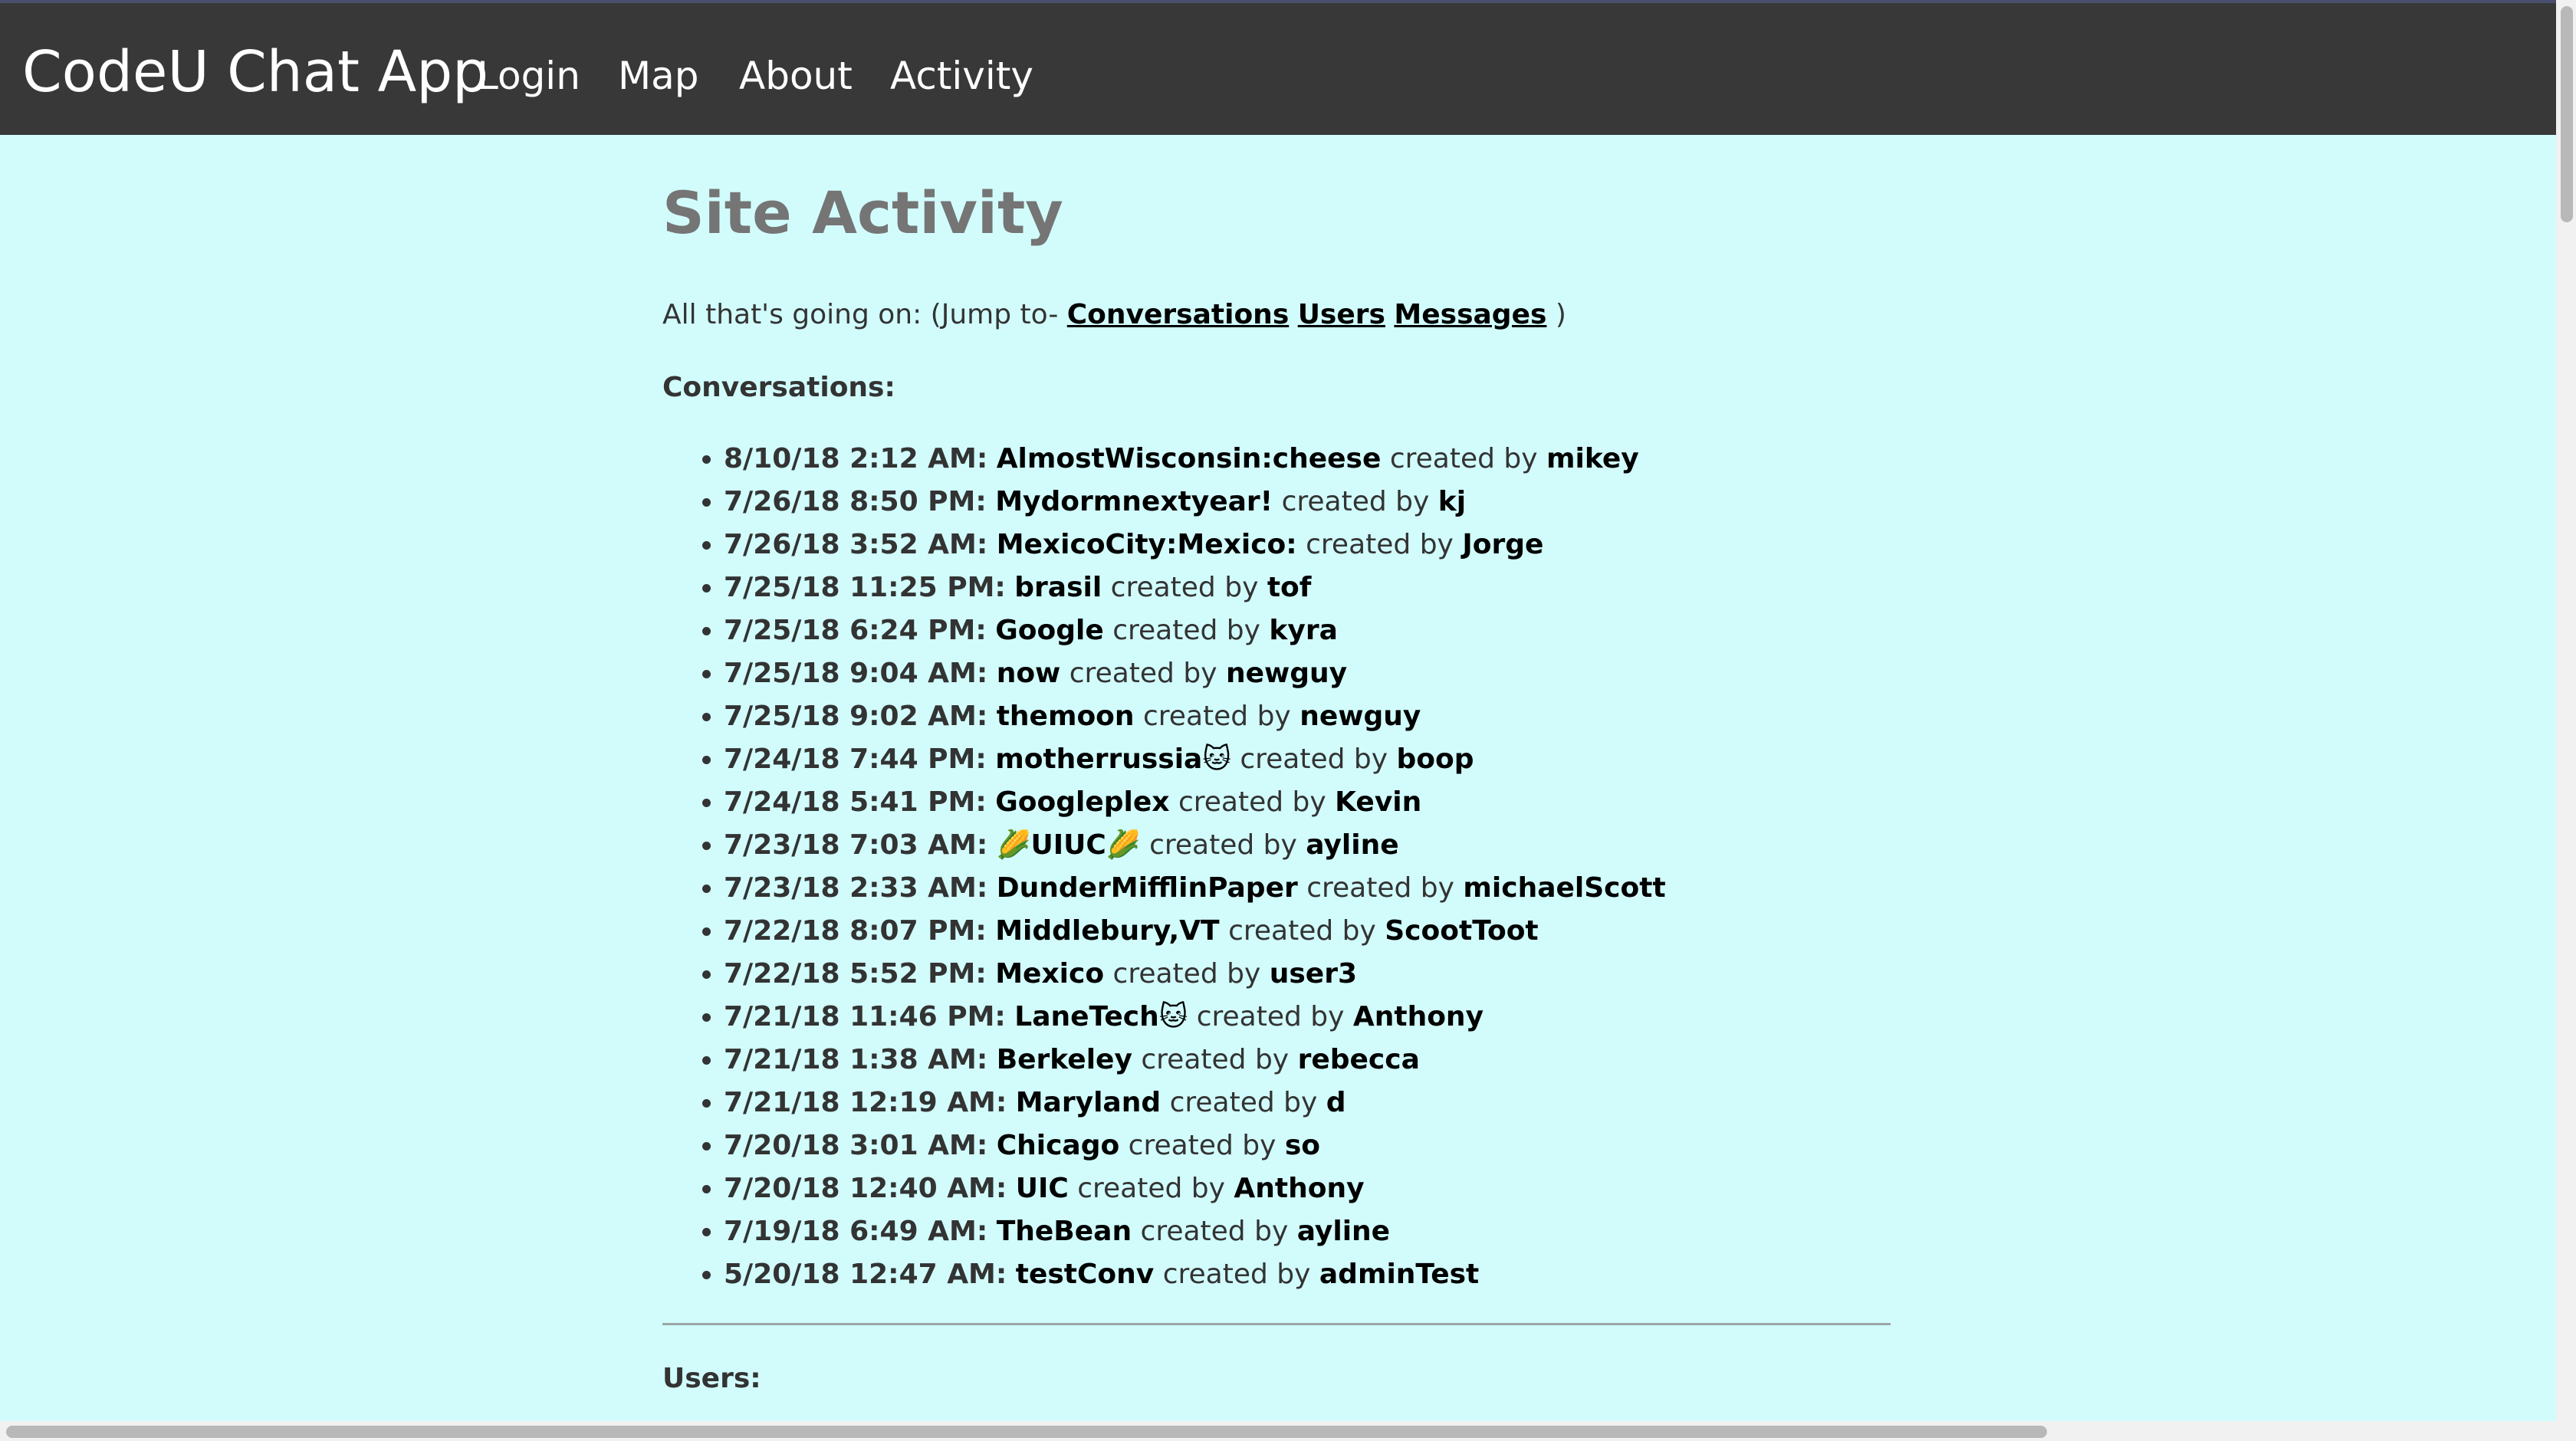  Describe the element at coordinates (255, 73) in the screenshot. I see `brand-link: CodeU Chat App` at that location.